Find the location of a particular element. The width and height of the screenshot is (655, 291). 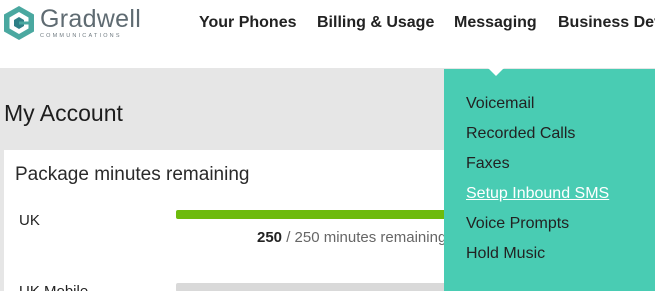

dropdown-caret-icon is located at coordinates (496, 71).